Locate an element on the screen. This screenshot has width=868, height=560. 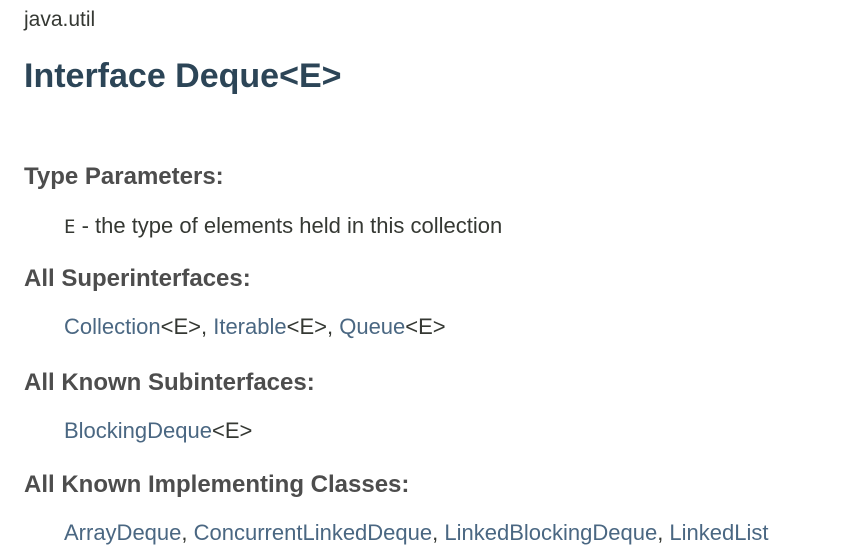
implementing-classes-label: All Known Implementing Classes: is located at coordinates (217, 484).